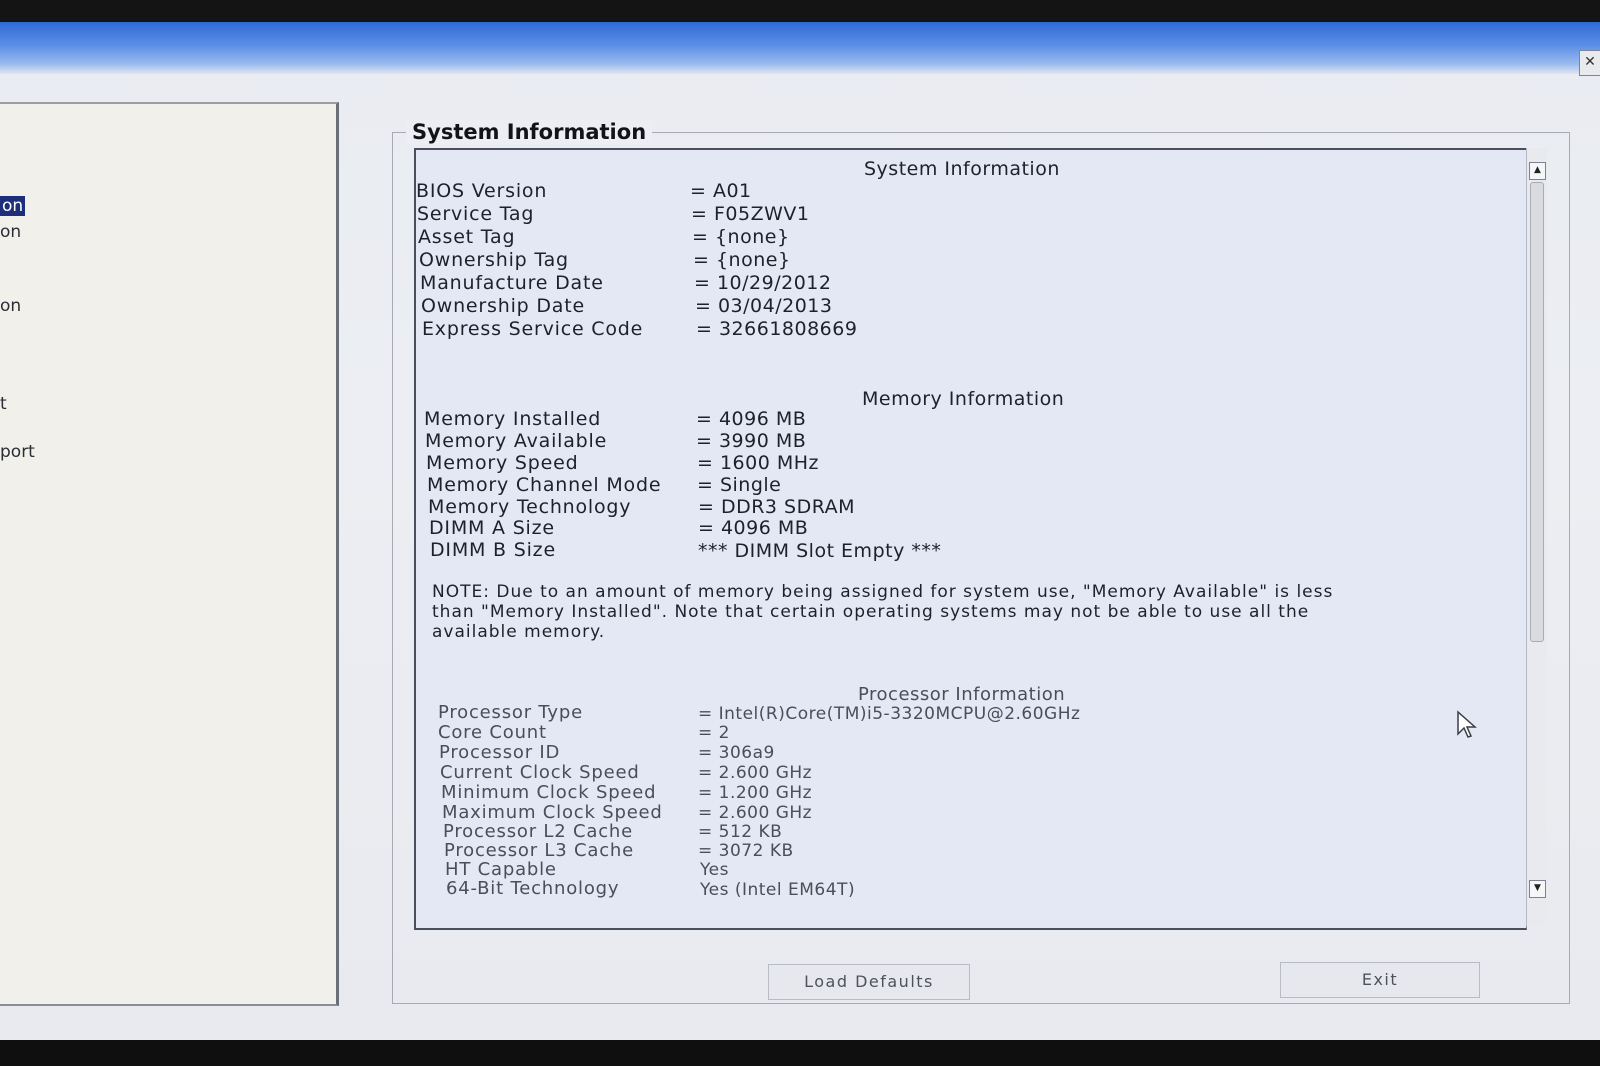 Image resolution: width=1600 pixels, height=1066 pixels. Describe the element at coordinates (538, 831) in the screenshot. I see `label-processor-l2-cache: Processor L2 Cache` at that location.